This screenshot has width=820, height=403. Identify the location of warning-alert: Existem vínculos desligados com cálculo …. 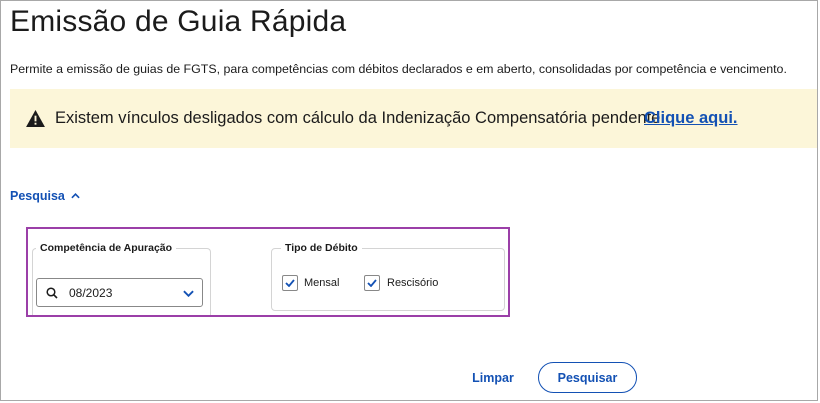
(413, 118).